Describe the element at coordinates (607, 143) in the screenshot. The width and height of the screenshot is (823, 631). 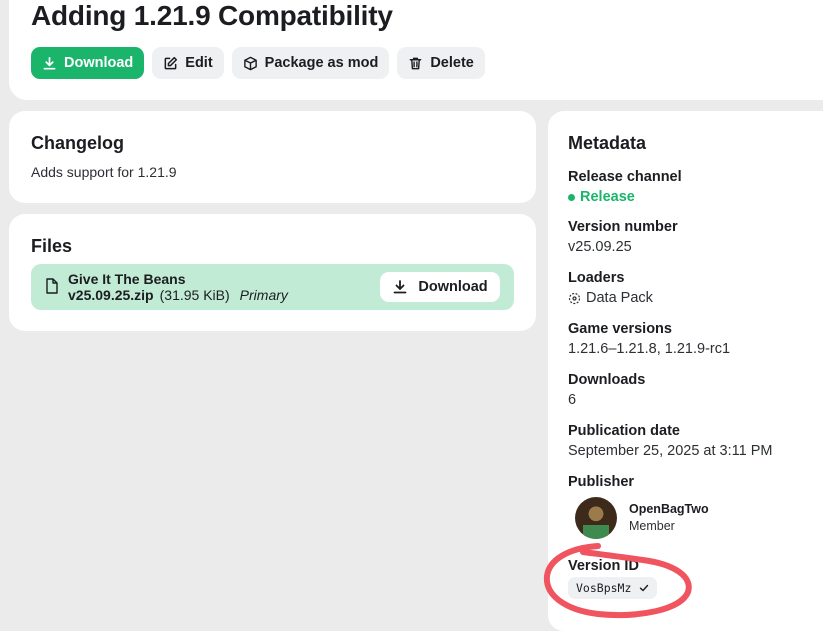
I see `metadata-title: Metadata` at that location.